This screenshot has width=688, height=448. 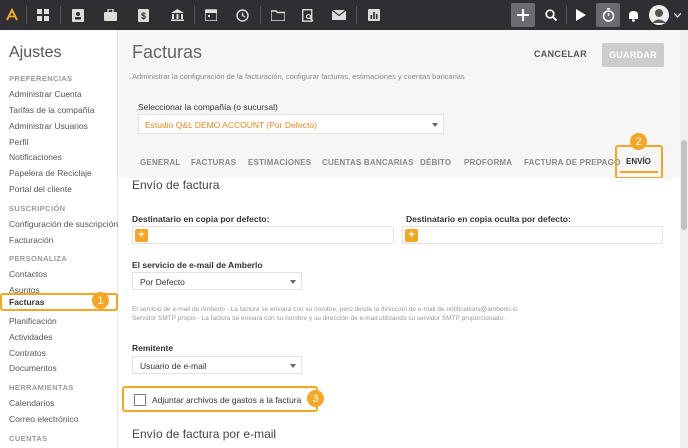 What do you see at coordinates (435, 162) in the screenshot?
I see `tab-debito: DÉBITO` at bounding box center [435, 162].